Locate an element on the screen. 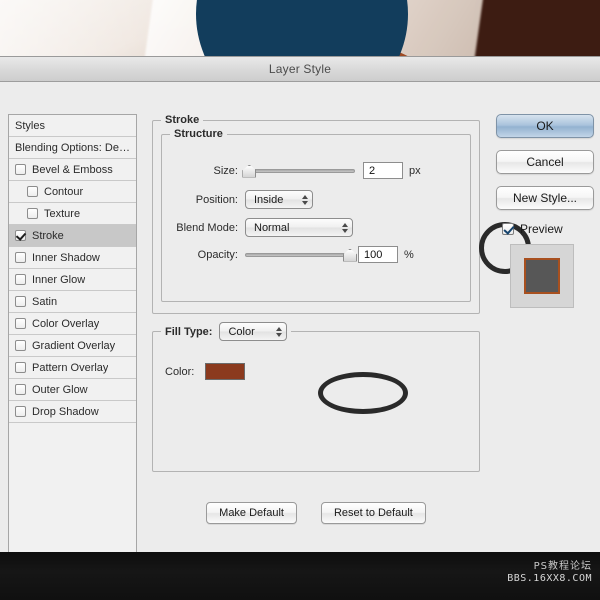 This screenshot has width=600, height=600. styles-list-item-inner-glow: Inner Glow is located at coordinates (72, 280).